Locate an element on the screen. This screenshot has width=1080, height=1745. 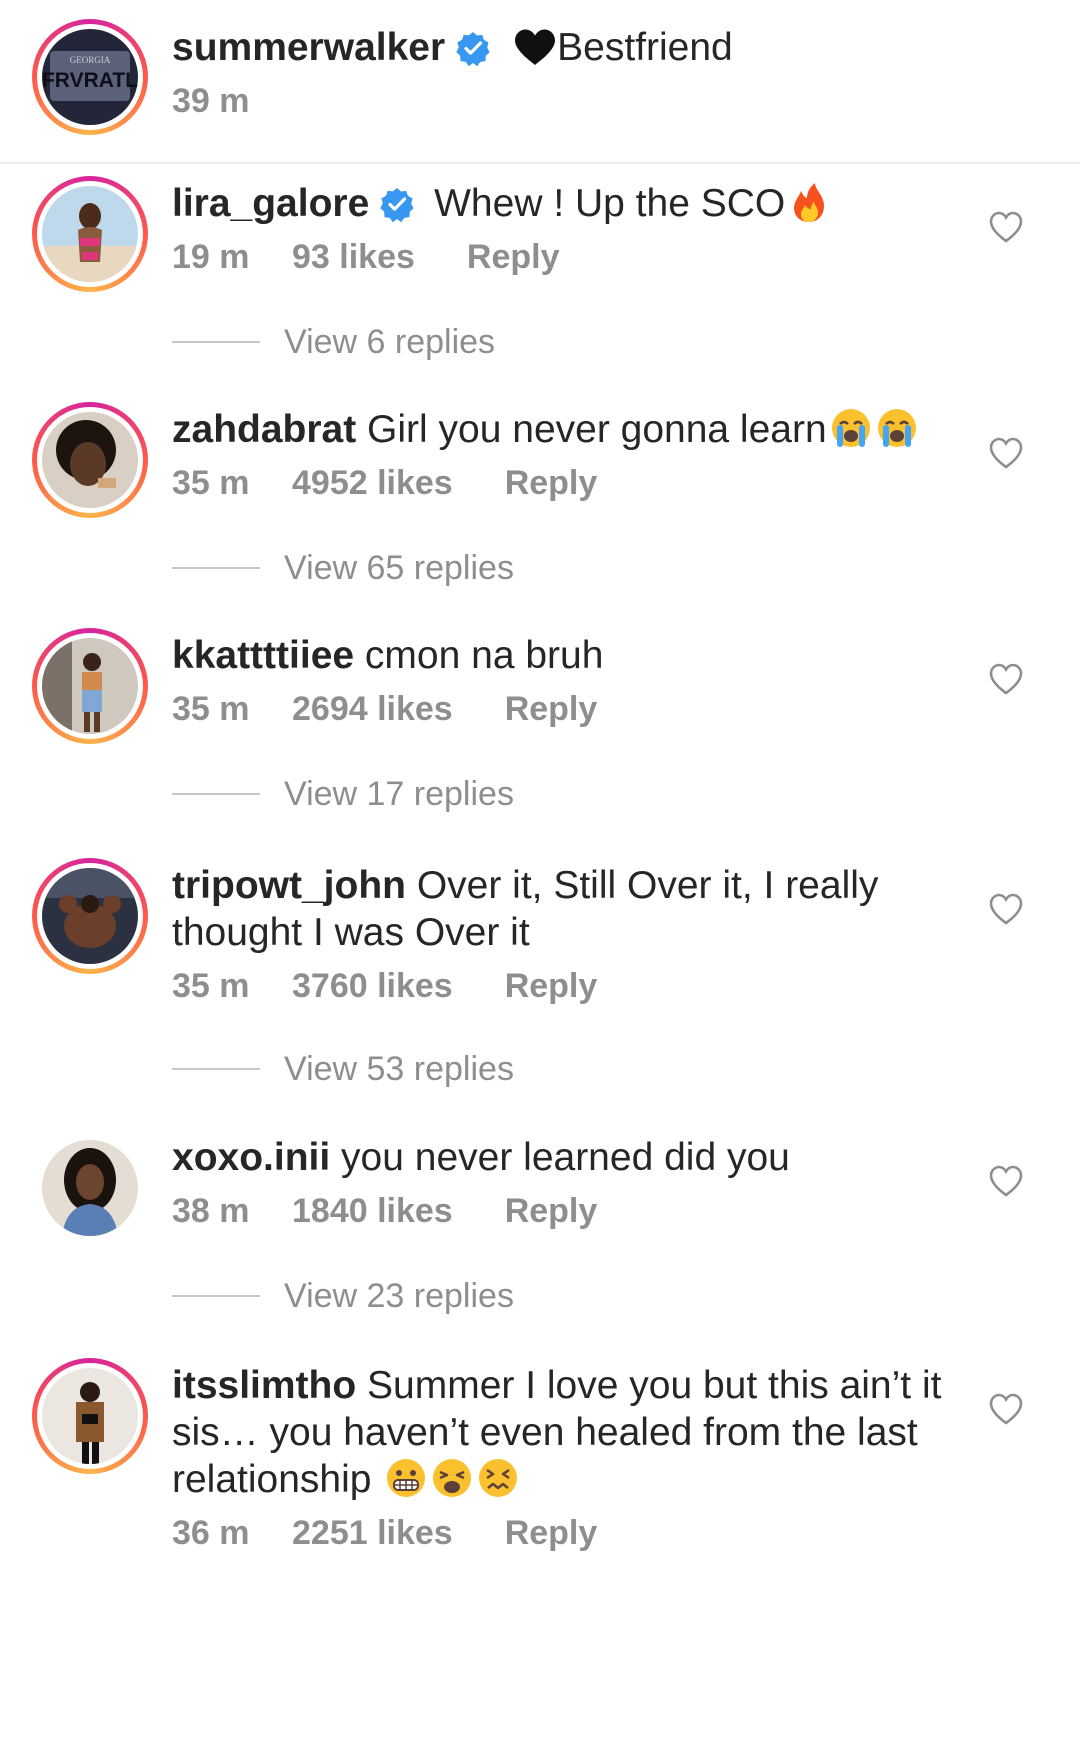
comment-meta: 35 m 2694 likes Reply is located at coordinates (557, 709).